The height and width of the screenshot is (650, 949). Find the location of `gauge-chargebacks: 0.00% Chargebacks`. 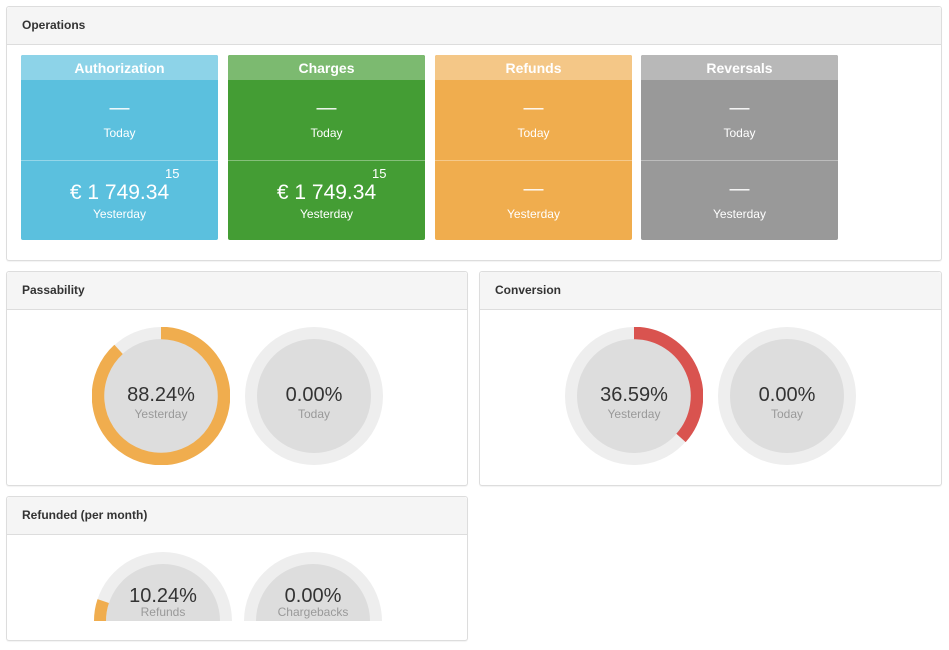

gauge-chargebacks: 0.00% Chargebacks is located at coordinates (313, 587).